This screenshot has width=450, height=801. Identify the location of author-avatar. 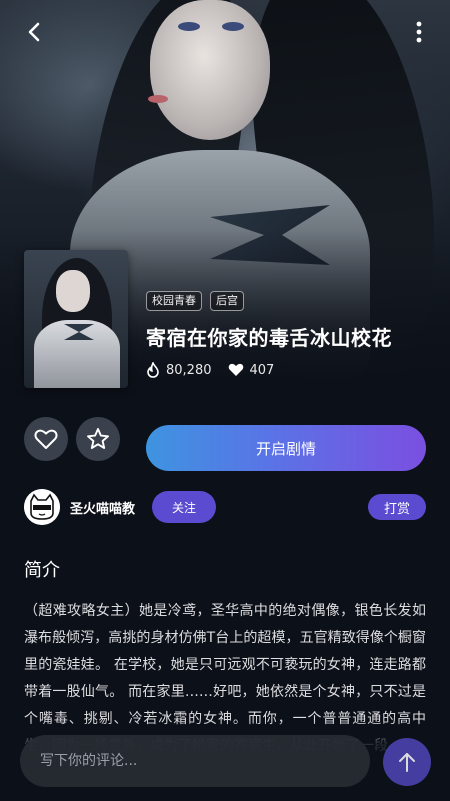
(42, 507).